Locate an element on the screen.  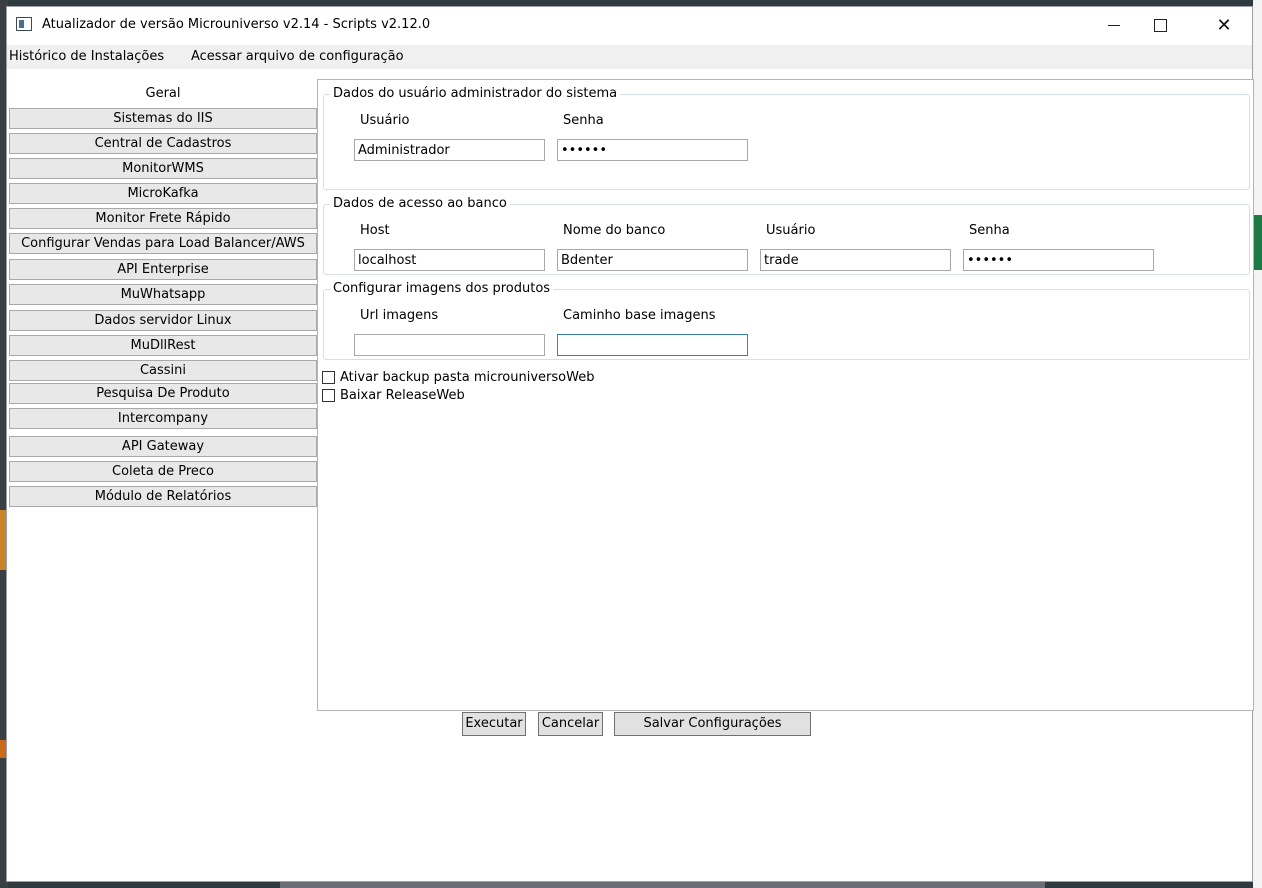
admin-user-field is located at coordinates (449, 150).